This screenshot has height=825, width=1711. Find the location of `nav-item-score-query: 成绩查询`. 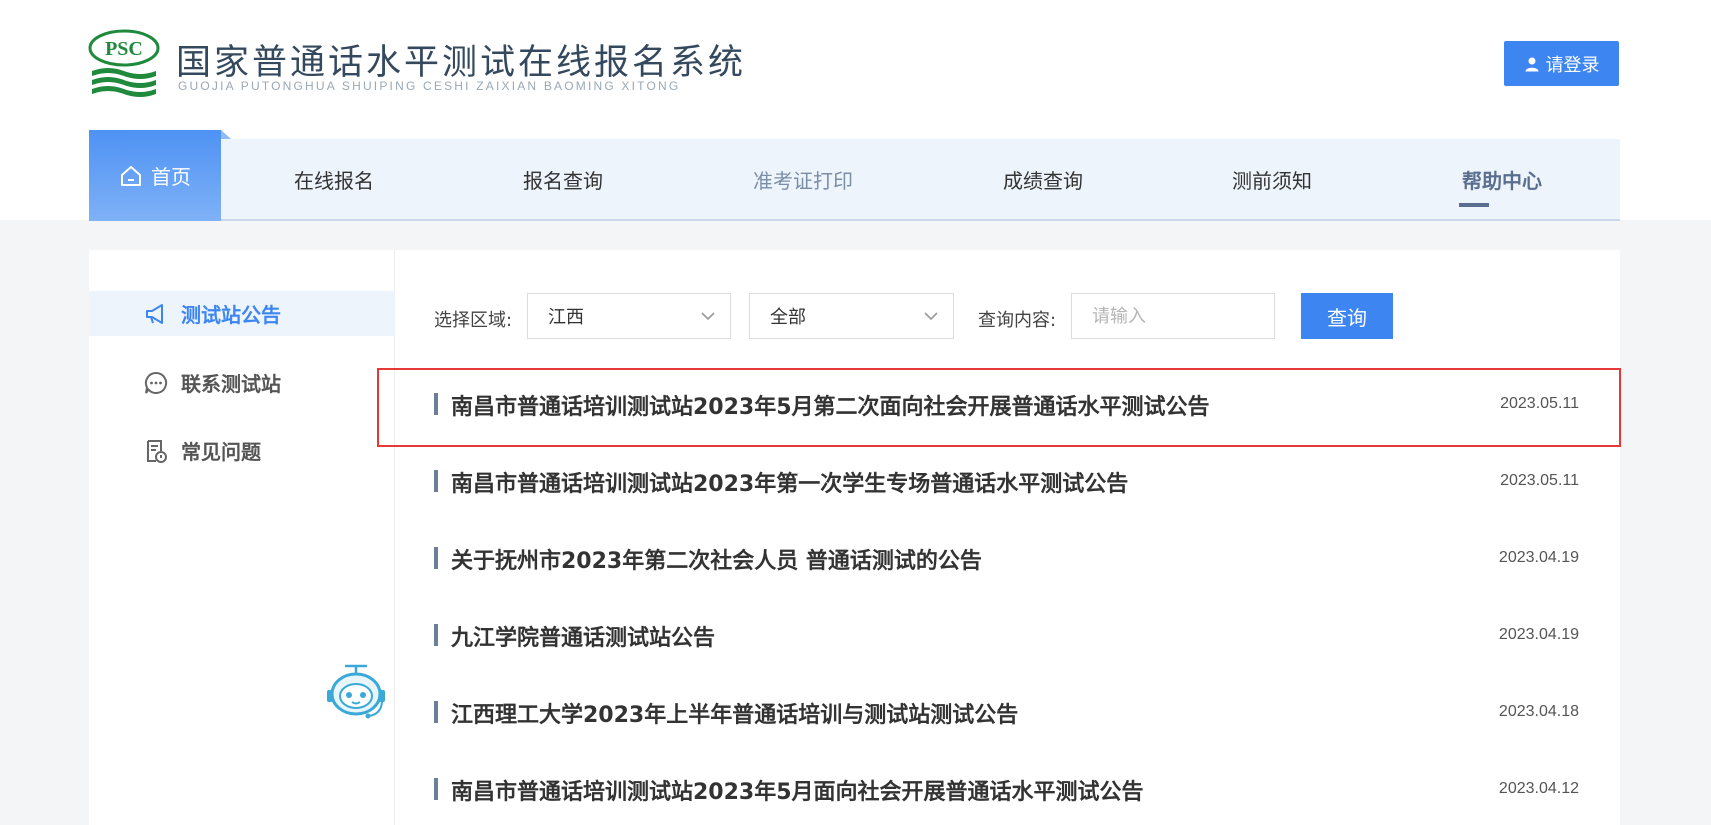

nav-item-score-query: 成绩查询 is located at coordinates (1043, 179).